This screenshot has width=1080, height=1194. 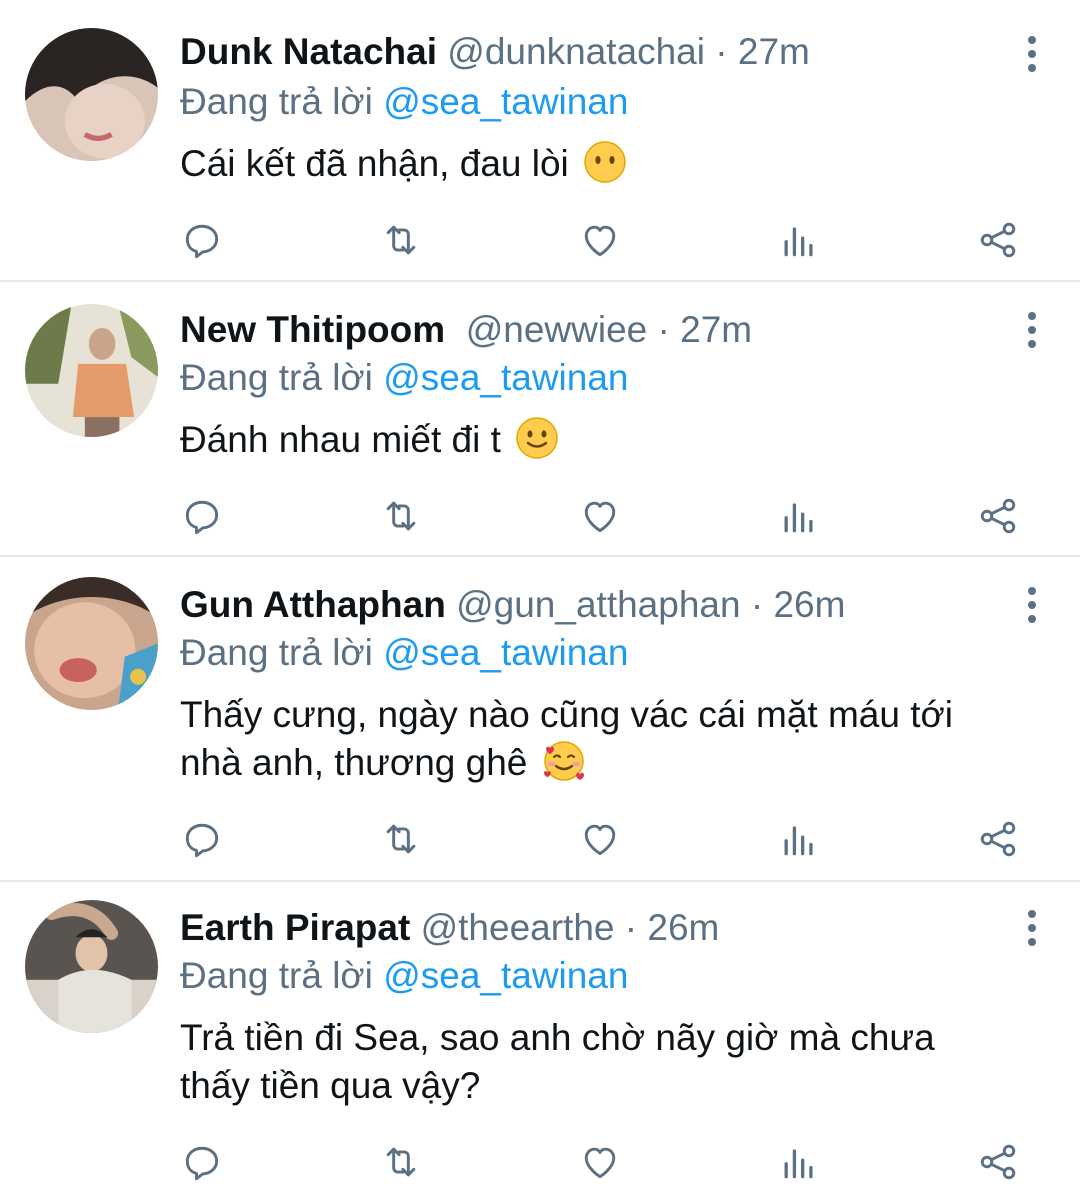 I want to click on display-name: Gun Atthaphan, so click(x=313, y=604).